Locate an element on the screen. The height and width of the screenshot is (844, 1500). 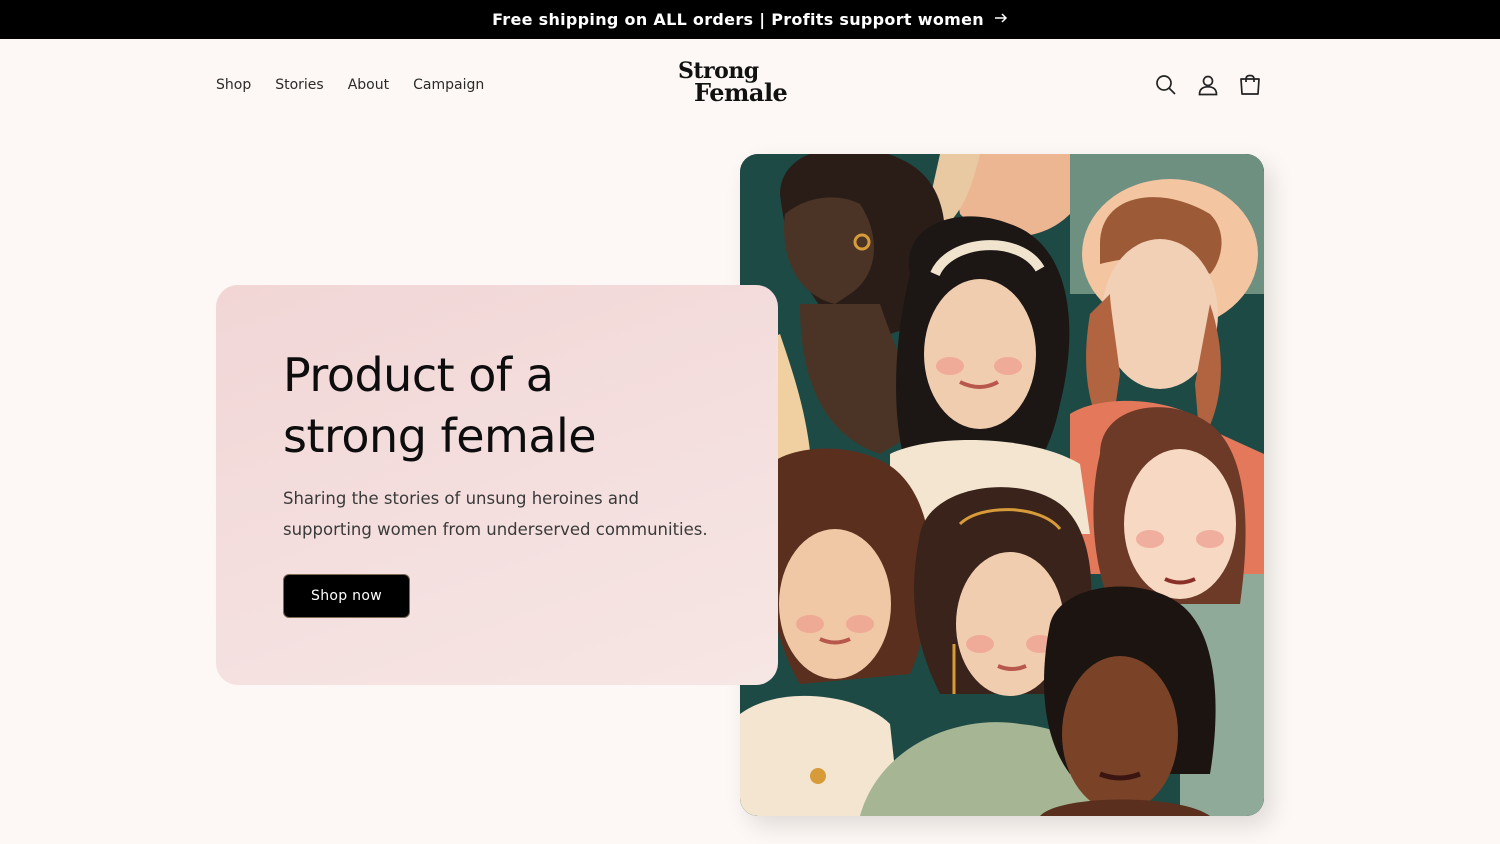
site-logo: Strong Female is located at coordinates (737, 85).